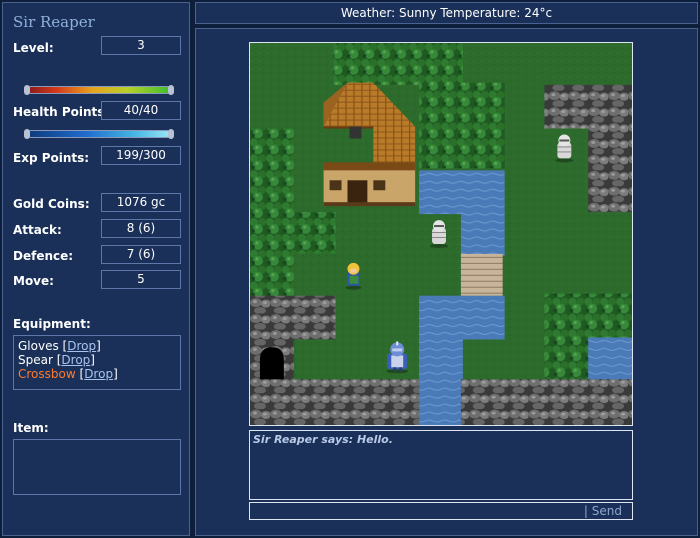 This screenshot has height=538, width=700. What do you see at coordinates (52, 324) in the screenshot?
I see `equipment-label: Equipment:` at bounding box center [52, 324].